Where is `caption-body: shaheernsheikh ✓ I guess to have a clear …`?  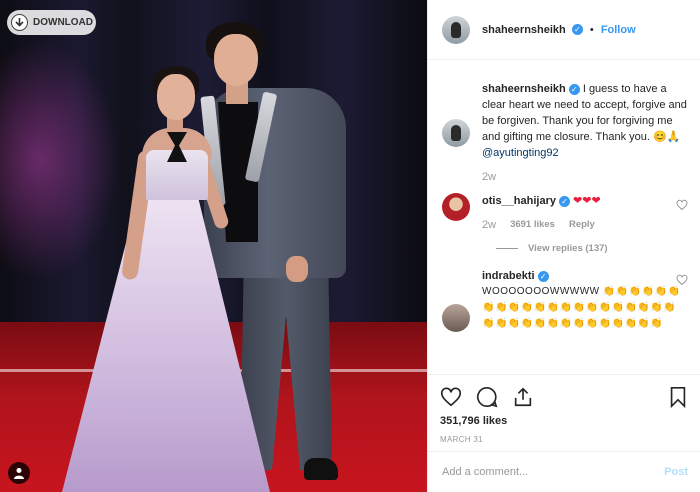
caption-body: shaheernsheikh ✓ I guess to have a clear … is located at coordinates (585, 133).